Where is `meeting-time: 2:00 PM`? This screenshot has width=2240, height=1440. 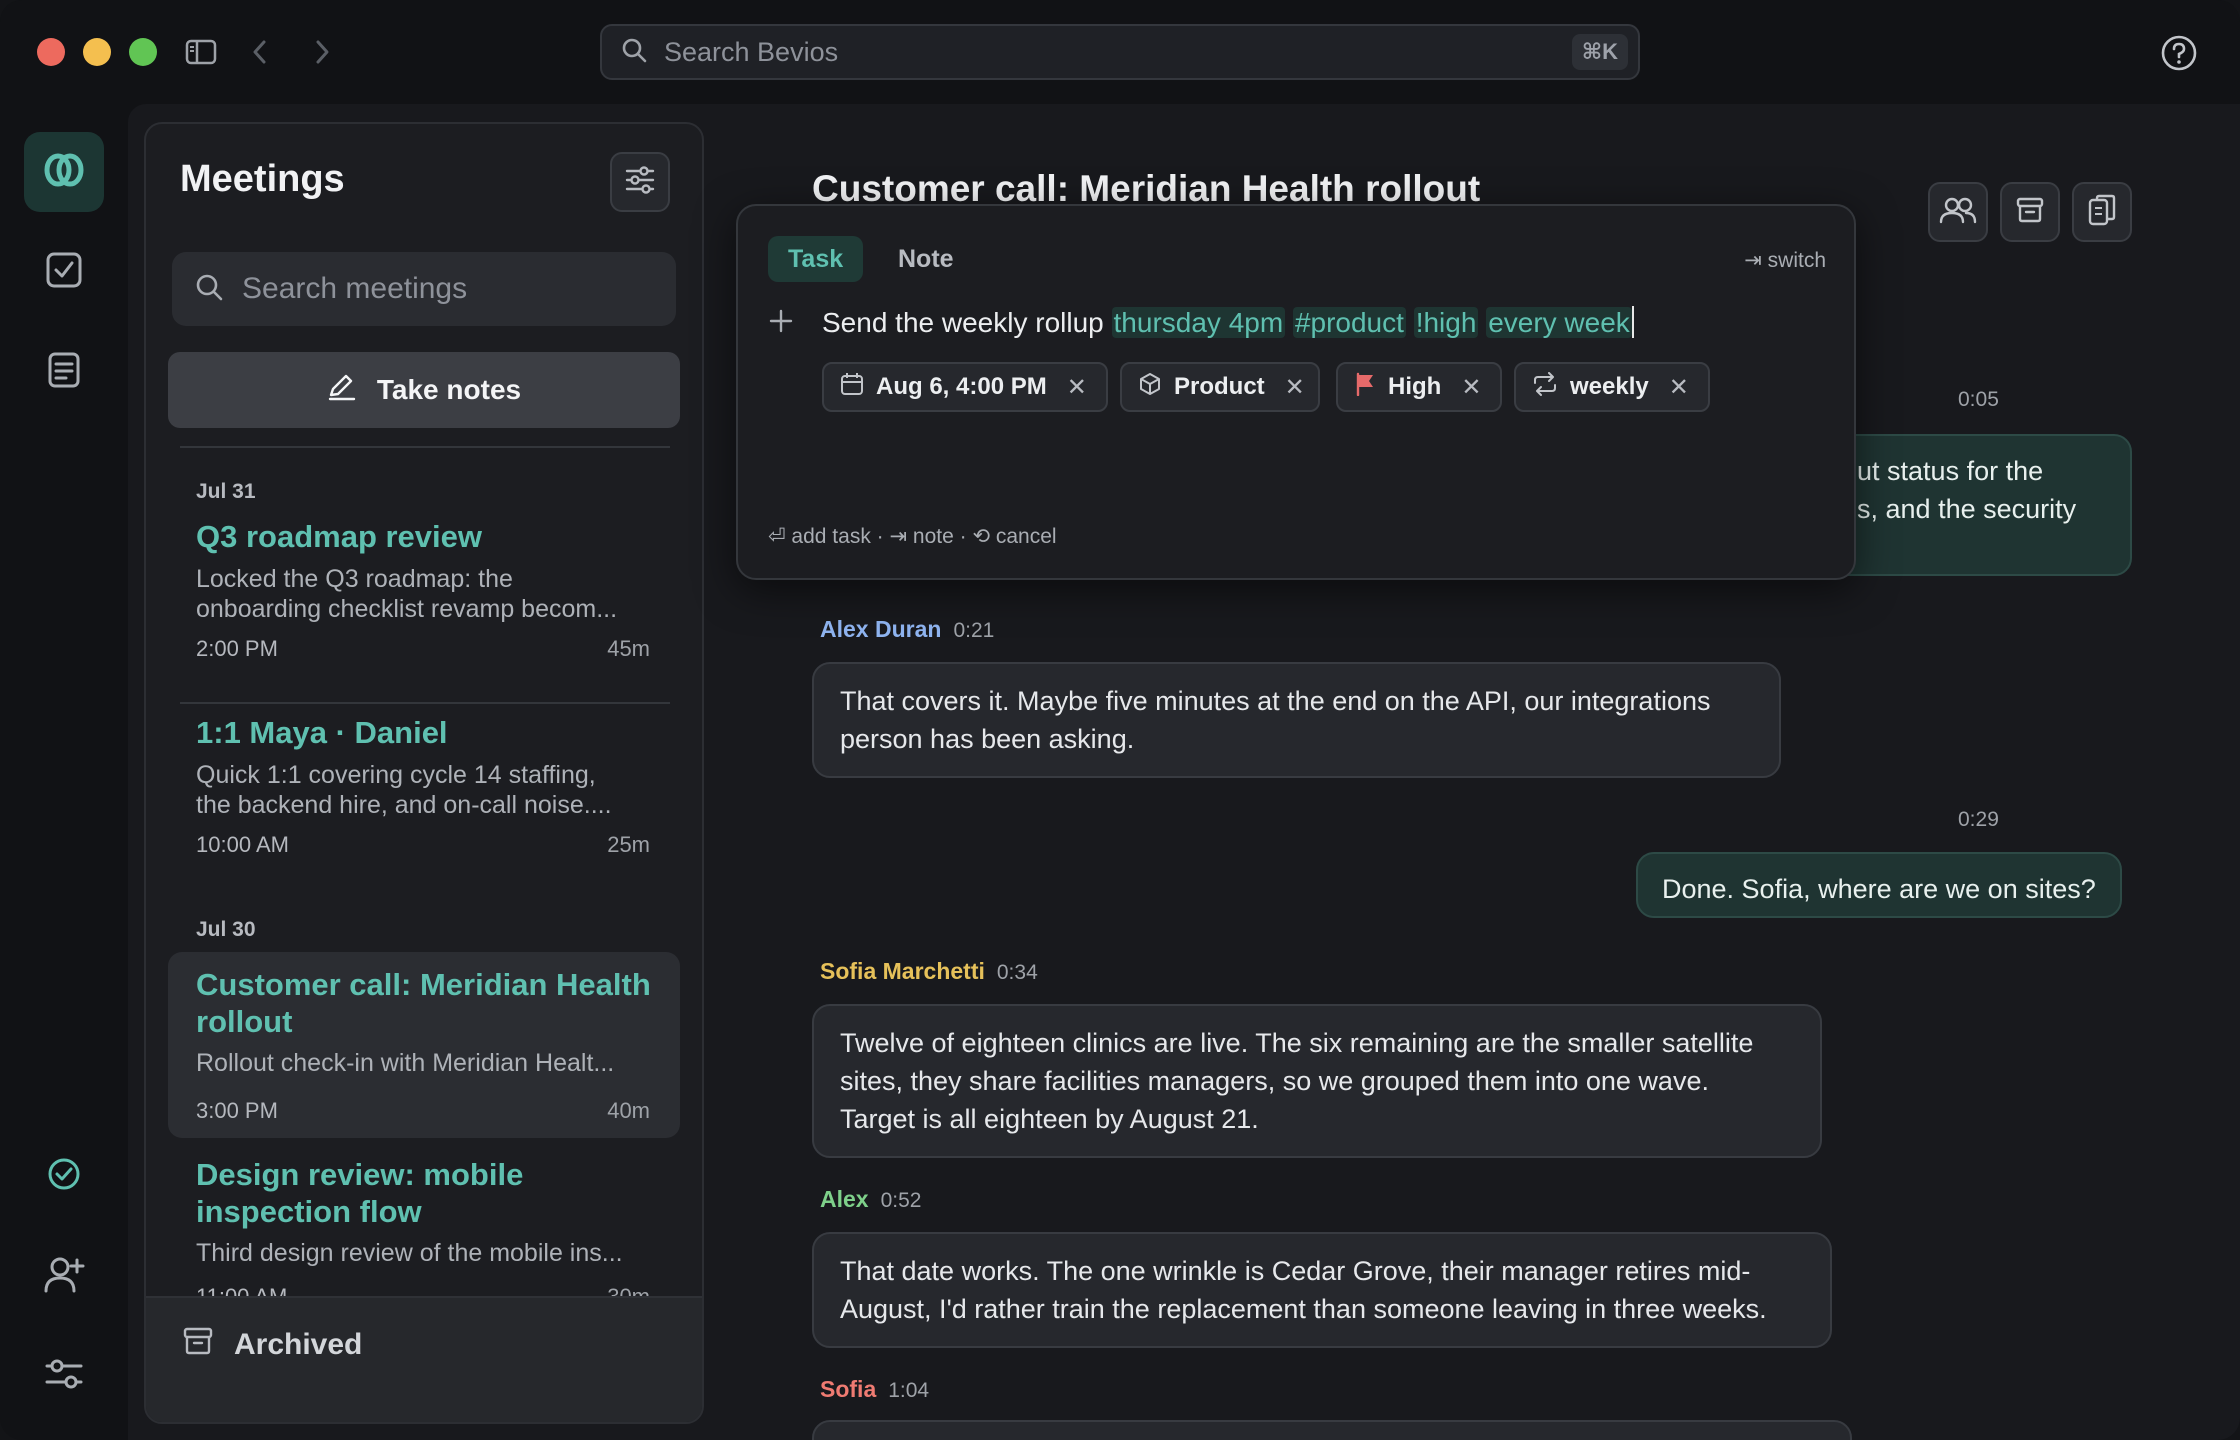 meeting-time: 2:00 PM is located at coordinates (237, 648).